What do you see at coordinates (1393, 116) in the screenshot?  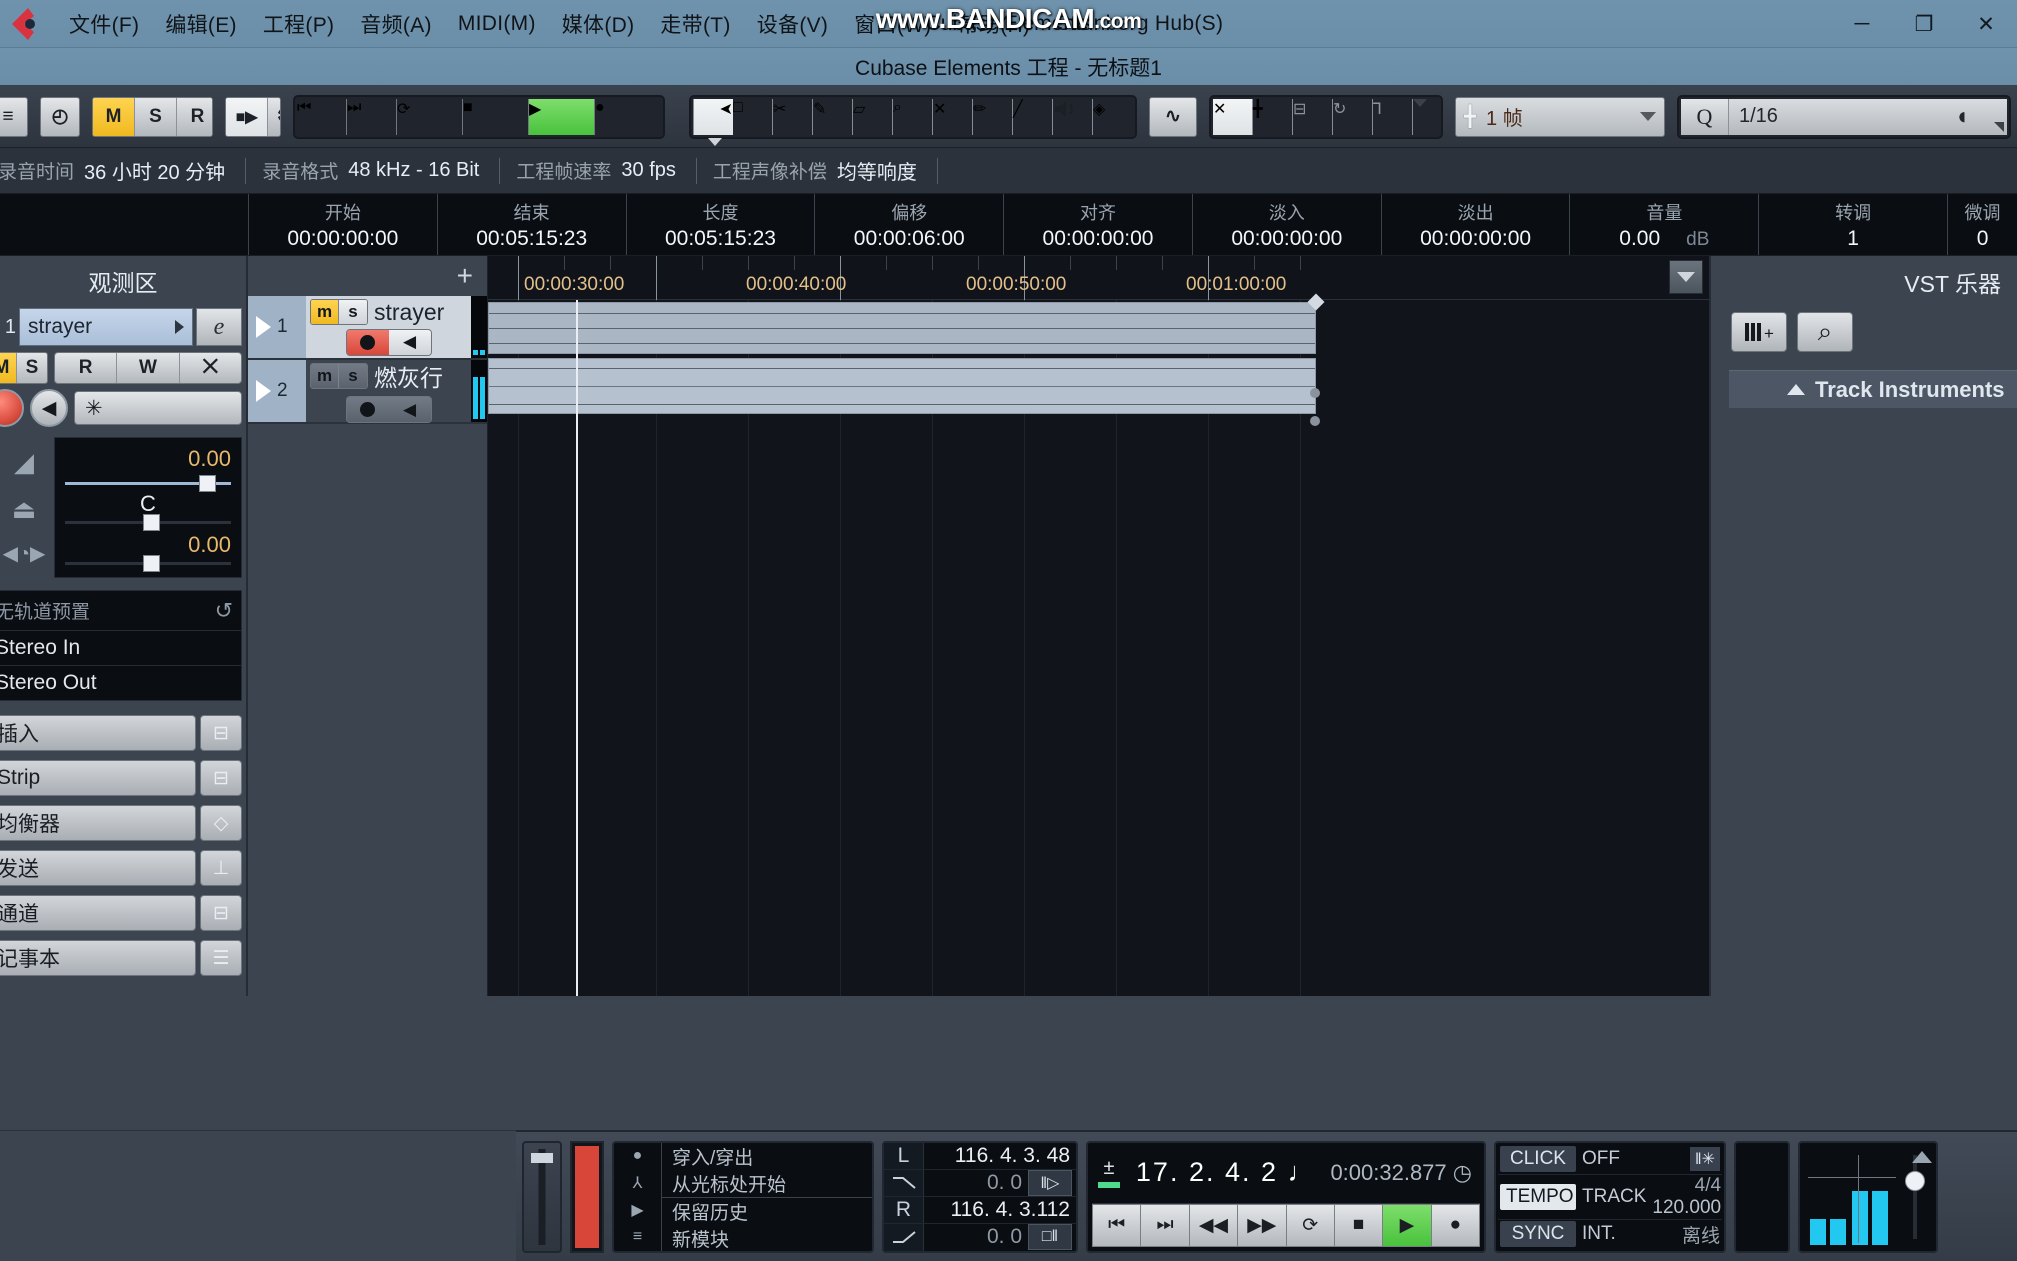 I see `snap-filter-icon: ⅂` at bounding box center [1393, 116].